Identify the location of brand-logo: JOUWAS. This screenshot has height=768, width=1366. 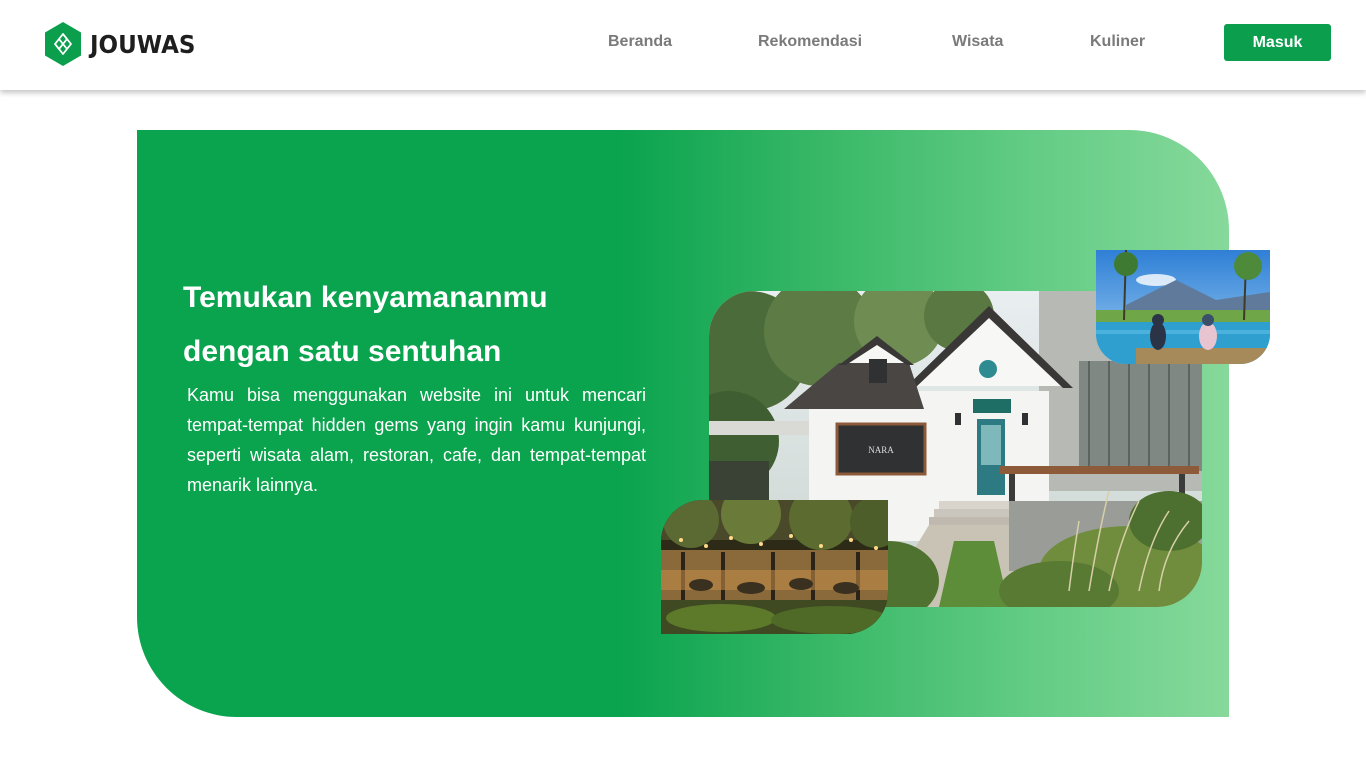
(124, 44).